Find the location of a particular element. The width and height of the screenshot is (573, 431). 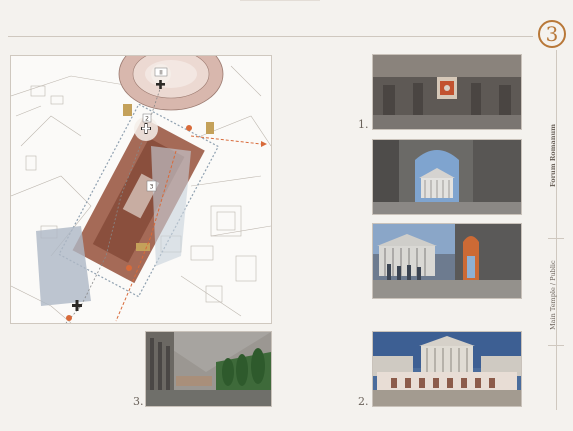

marker-label-2: 2 is located at coordinates (147, 118).